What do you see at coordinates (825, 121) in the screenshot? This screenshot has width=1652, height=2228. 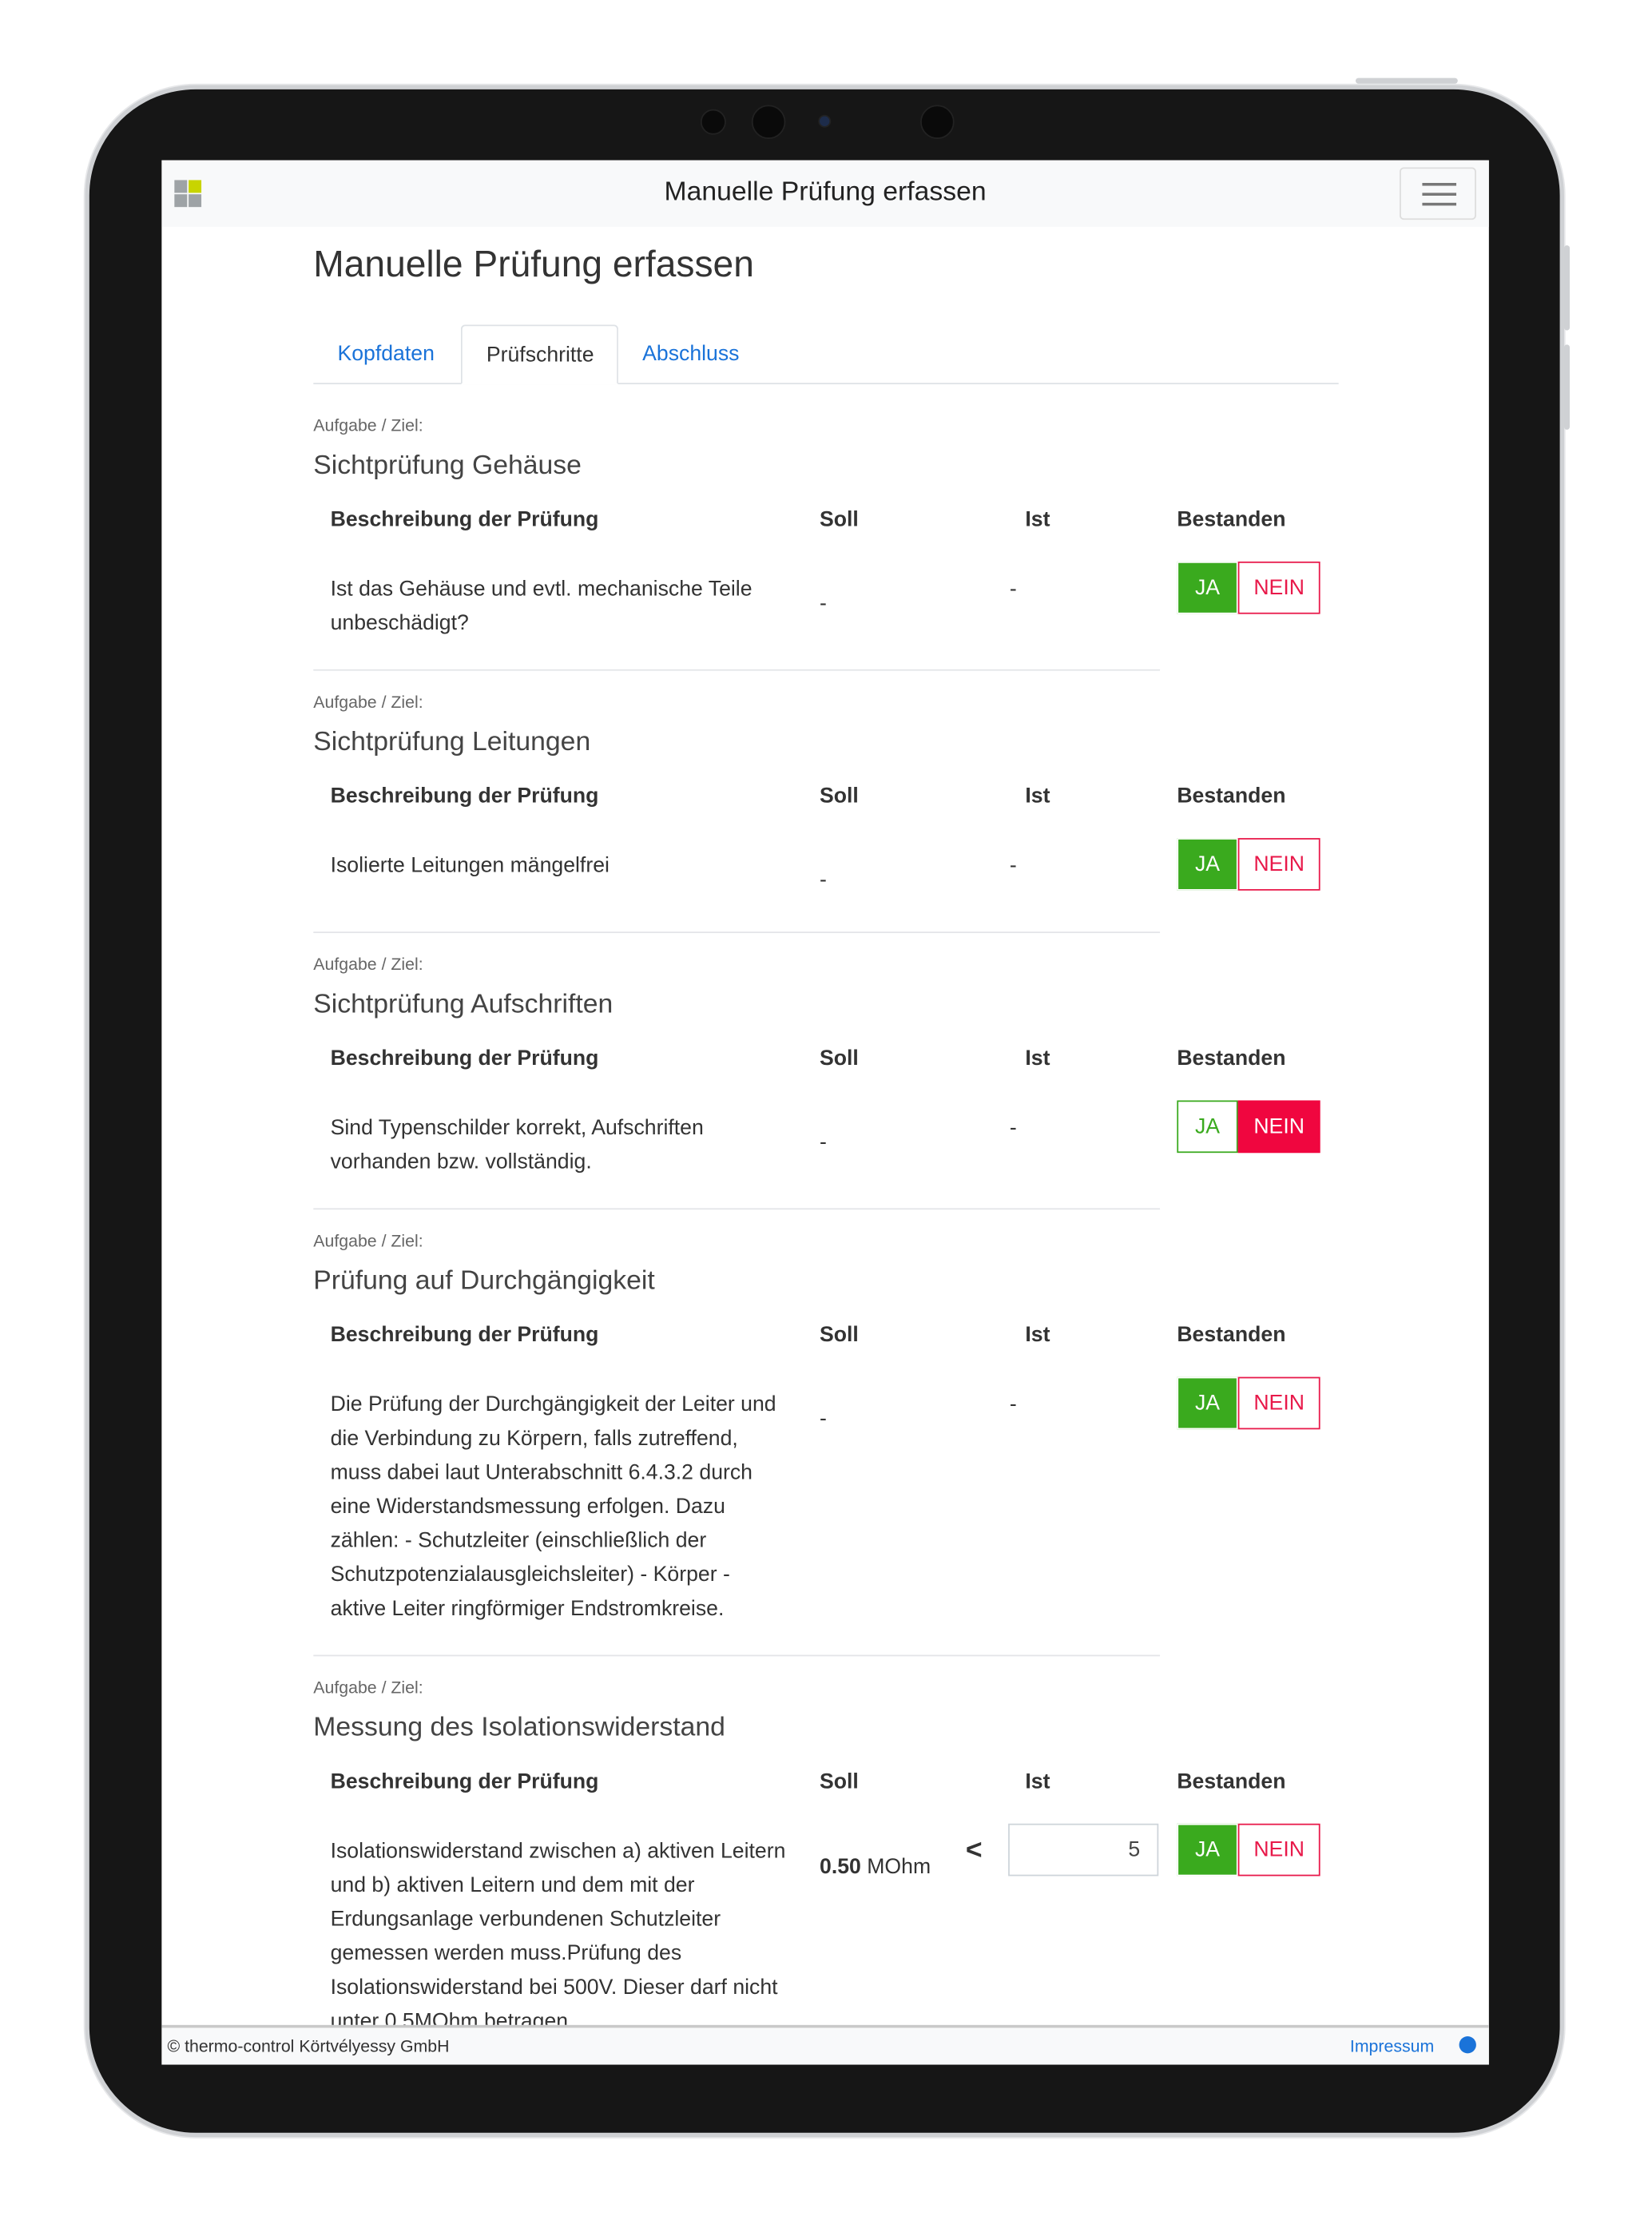 I see `camera-lens-icon` at bounding box center [825, 121].